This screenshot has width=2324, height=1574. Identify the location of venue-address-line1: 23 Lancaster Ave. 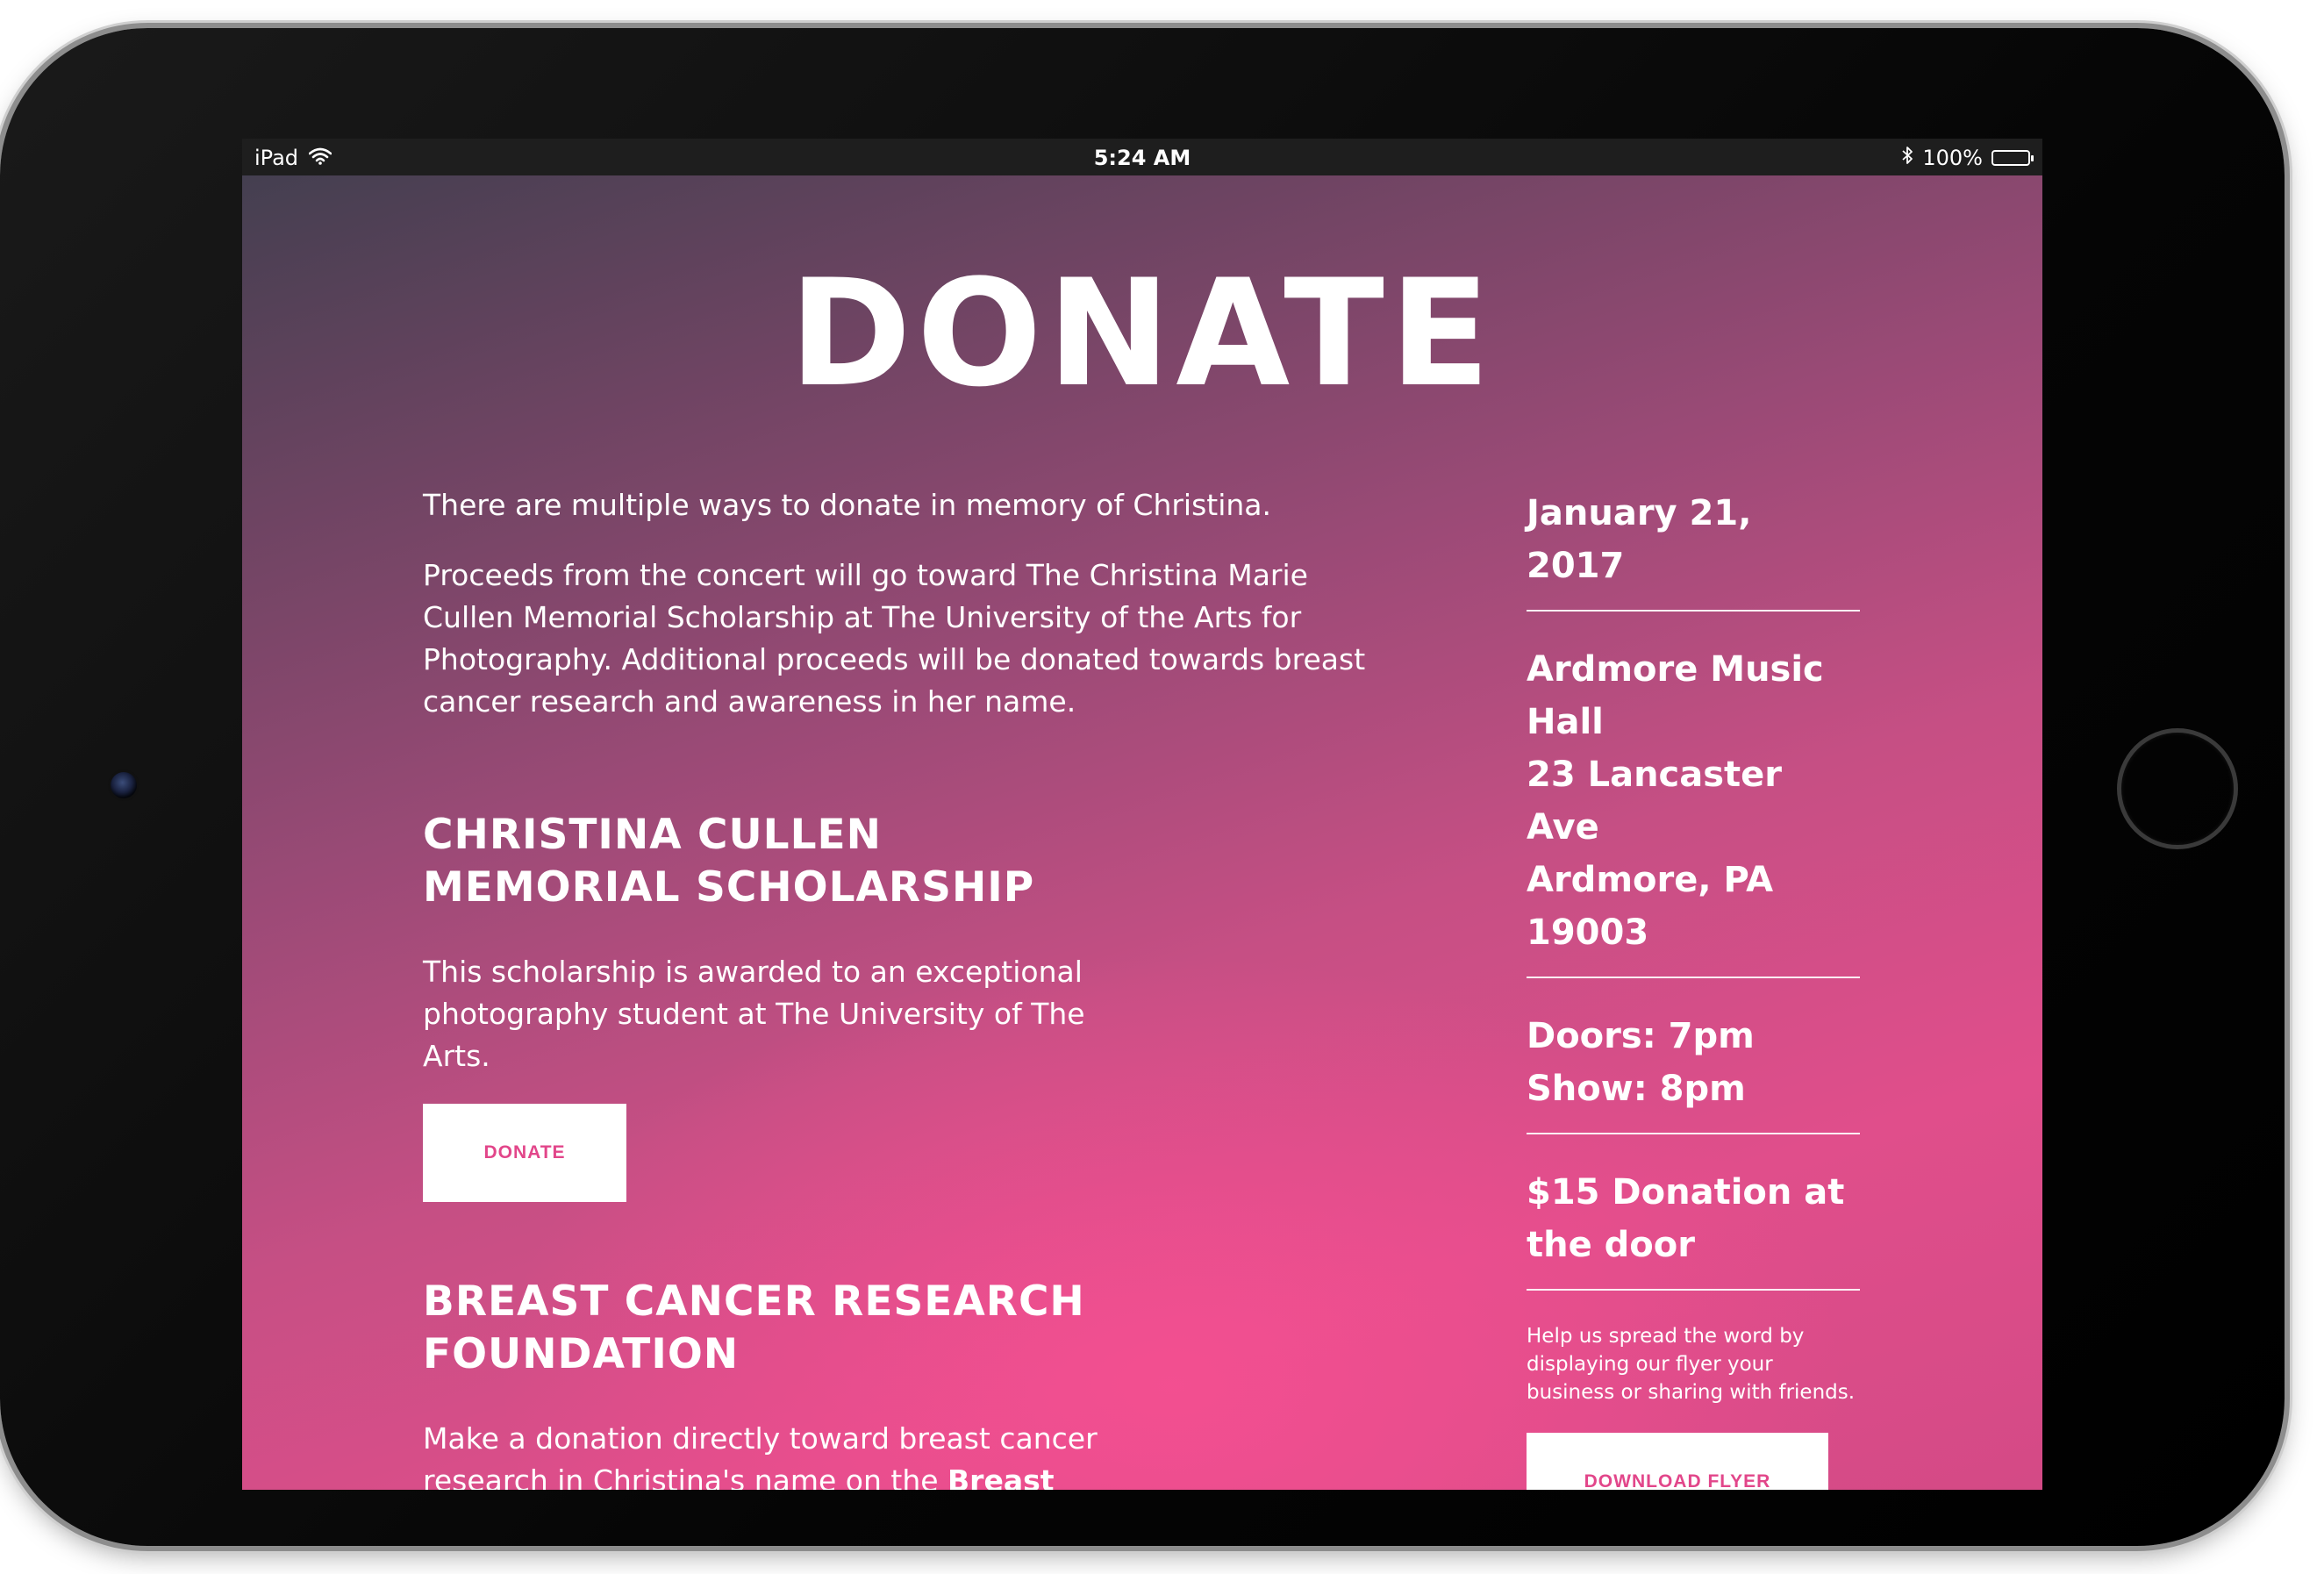
(1655, 801).